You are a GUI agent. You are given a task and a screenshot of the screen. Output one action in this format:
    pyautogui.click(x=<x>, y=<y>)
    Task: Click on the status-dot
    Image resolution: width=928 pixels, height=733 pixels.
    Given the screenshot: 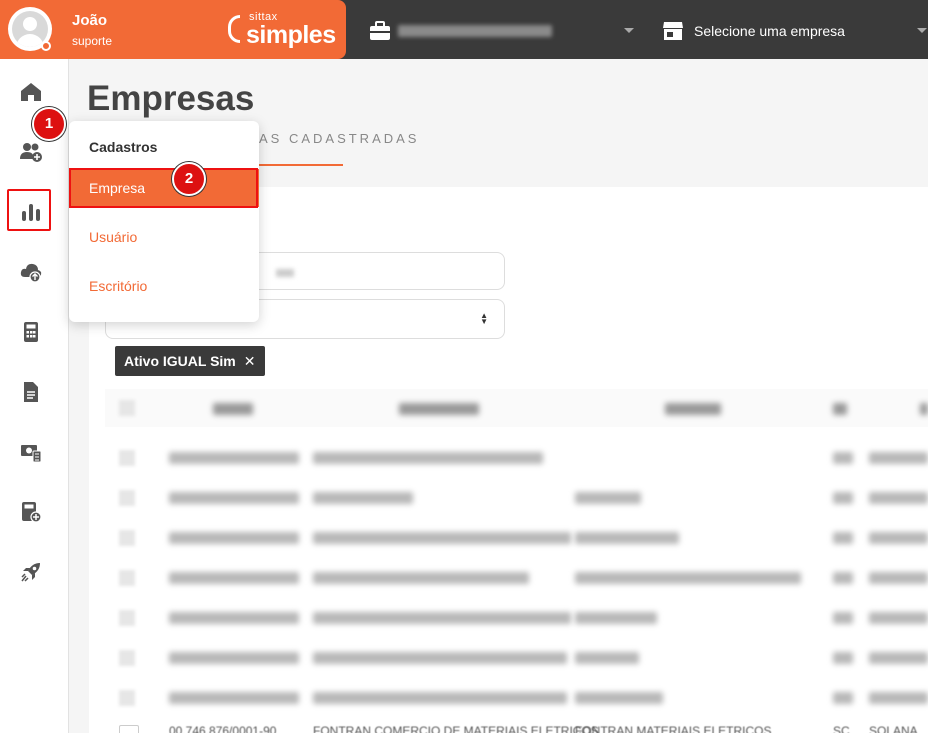 What is the action you would take?
    pyautogui.click(x=46, y=46)
    